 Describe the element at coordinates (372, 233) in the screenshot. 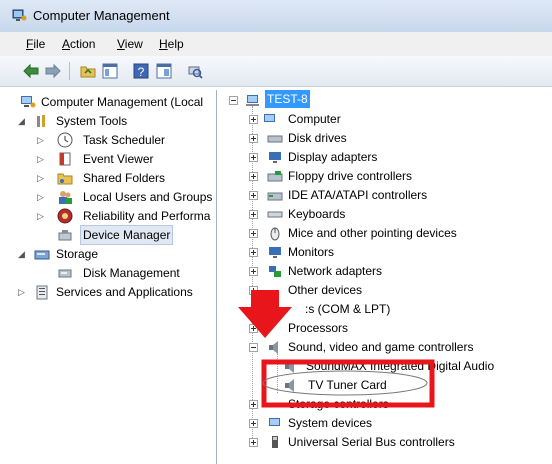

I see `tree-label: Mice and other pointing devices` at that location.